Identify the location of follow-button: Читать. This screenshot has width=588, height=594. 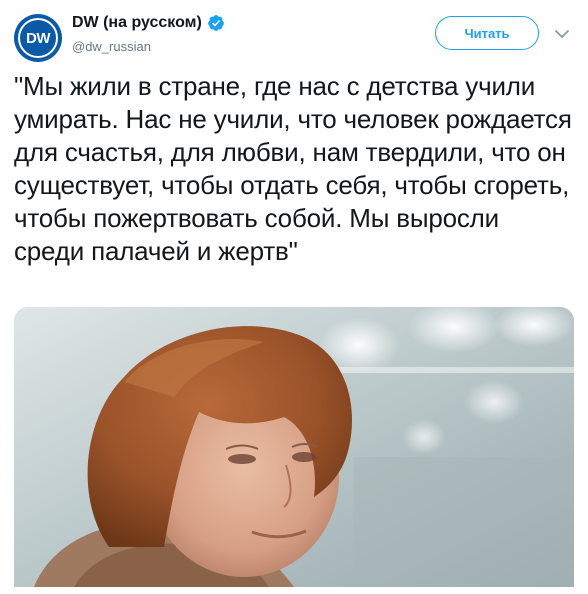
(487, 33).